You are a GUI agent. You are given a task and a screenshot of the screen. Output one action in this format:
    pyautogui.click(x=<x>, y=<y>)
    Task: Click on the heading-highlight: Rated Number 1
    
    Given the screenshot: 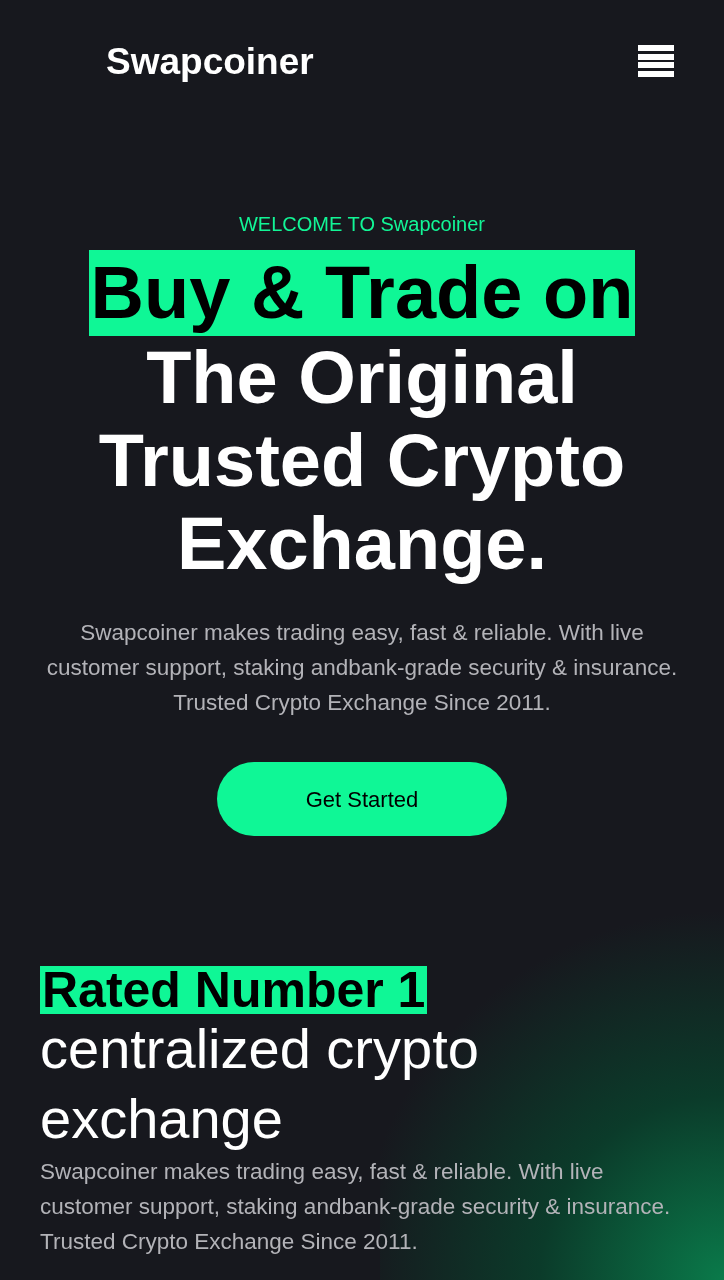 What is the action you would take?
    pyautogui.click(x=234, y=990)
    